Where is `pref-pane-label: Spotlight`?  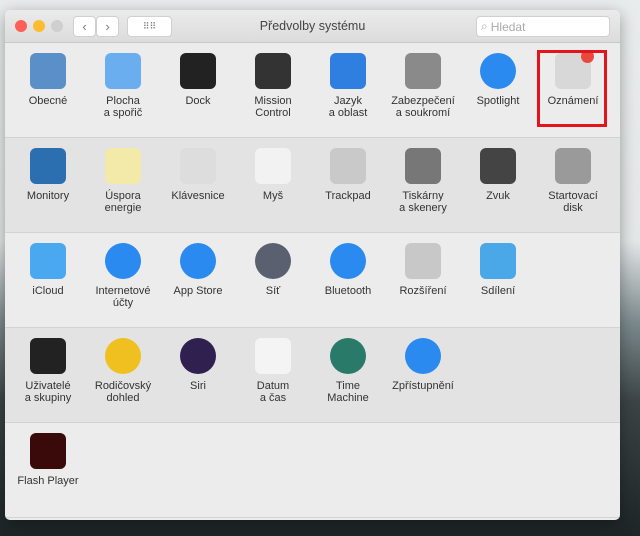 pref-pane-label: Spotlight is located at coordinates (498, 101).